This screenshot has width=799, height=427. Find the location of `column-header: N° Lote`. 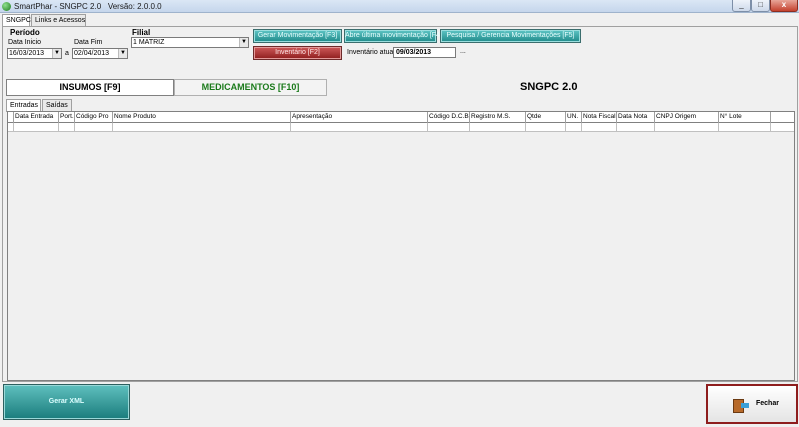

column-header: N° Lote is located at coordinates (745, 117).